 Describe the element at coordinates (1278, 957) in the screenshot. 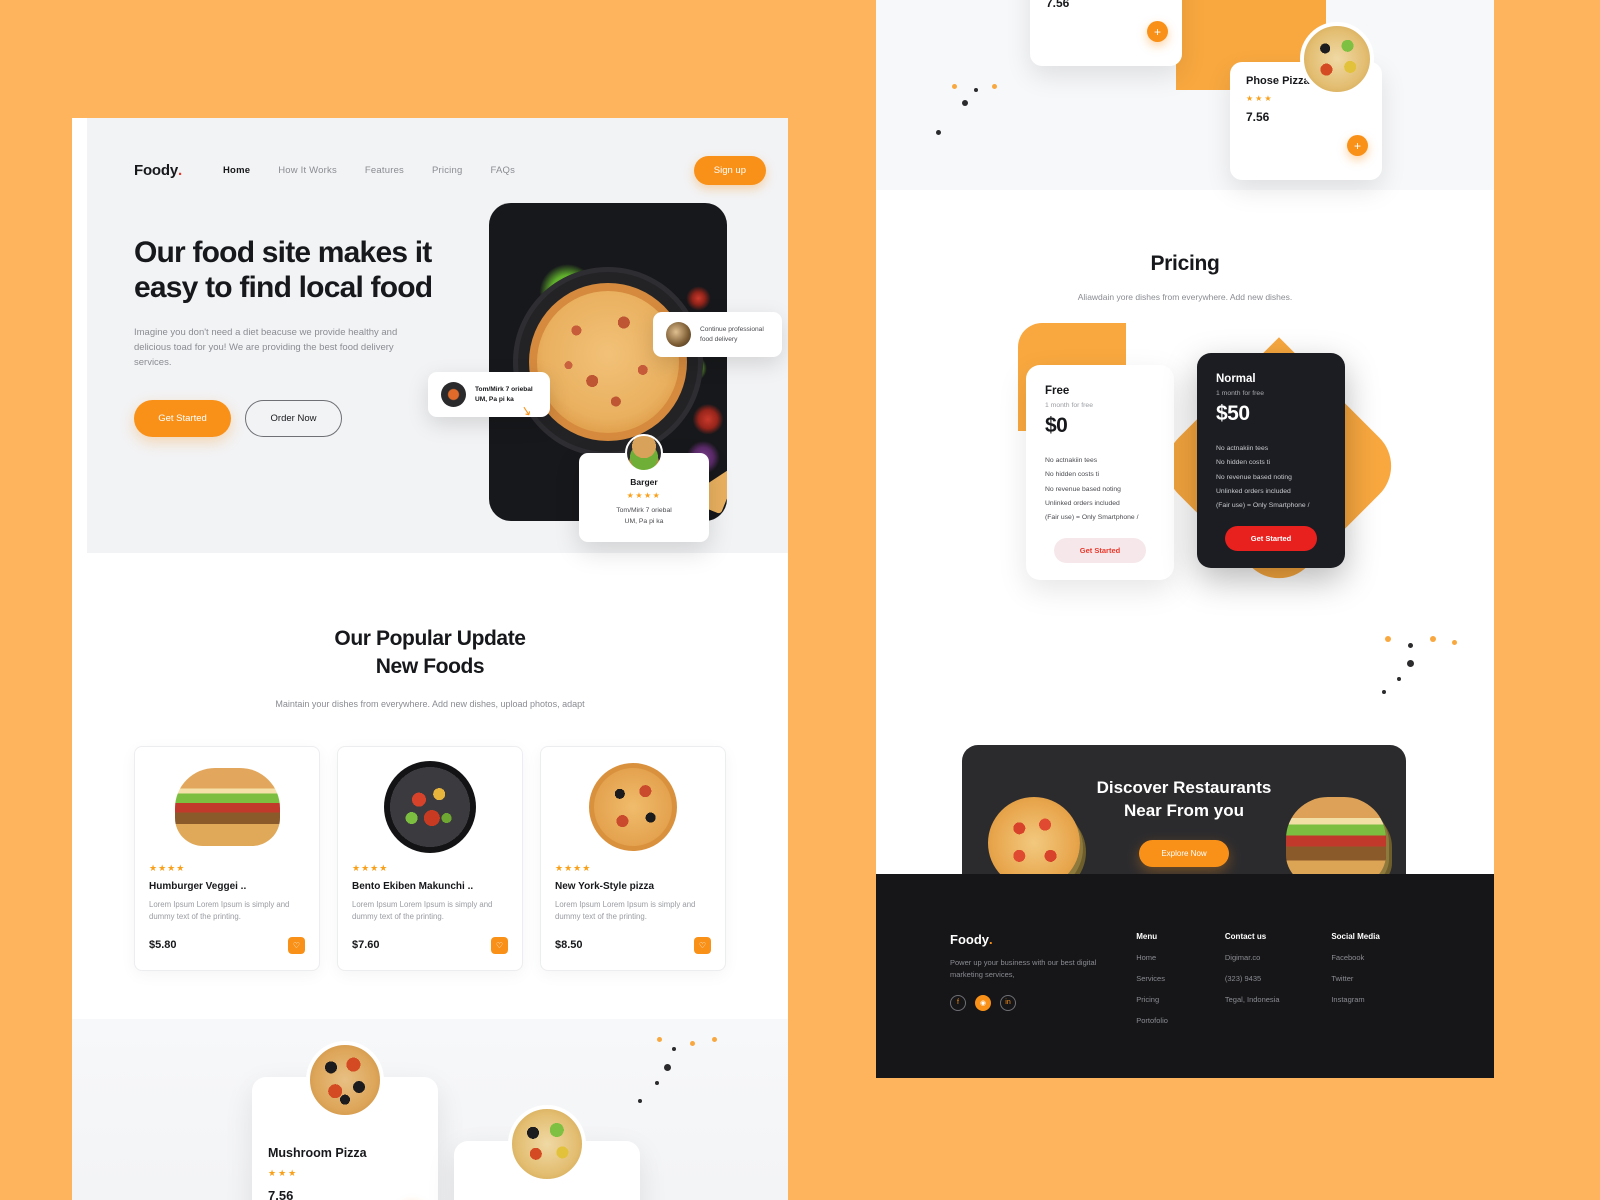

I see `footer-contact-website: Digimar.co` at that location.